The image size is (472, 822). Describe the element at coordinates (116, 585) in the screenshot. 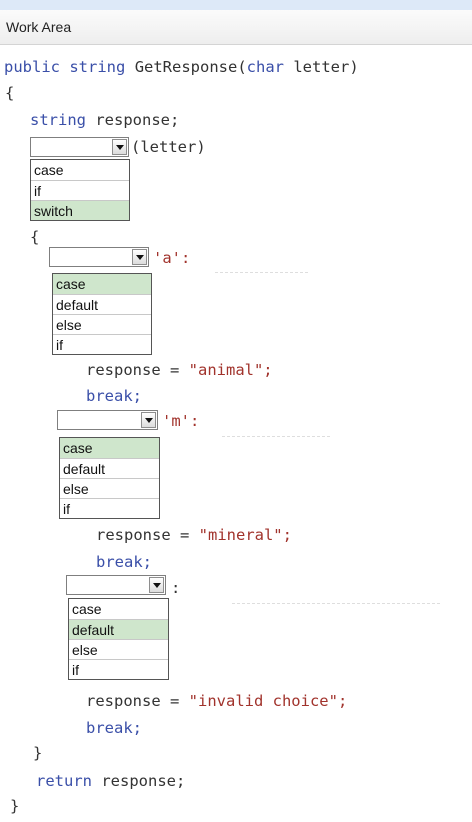

I see `default-keyword-dropdown` at that location.